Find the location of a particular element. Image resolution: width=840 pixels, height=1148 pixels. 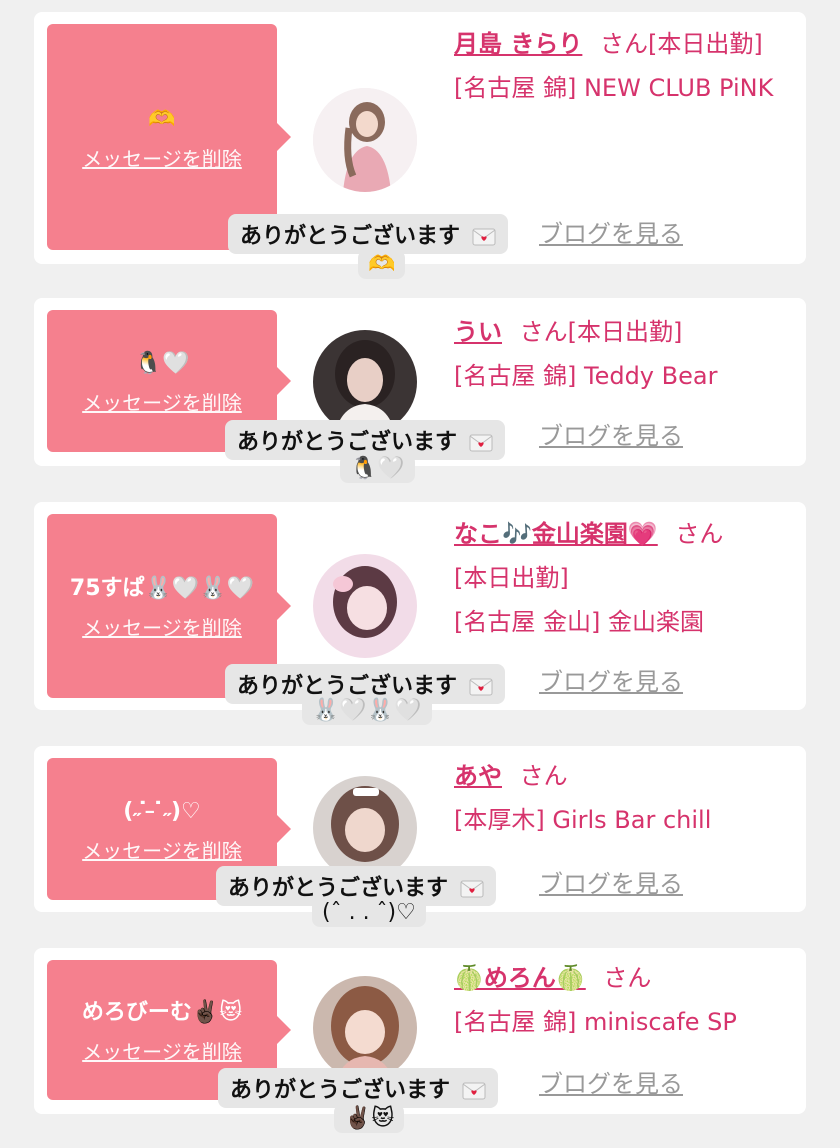

message-text: 🫶 is located at coordinates (162, 119).